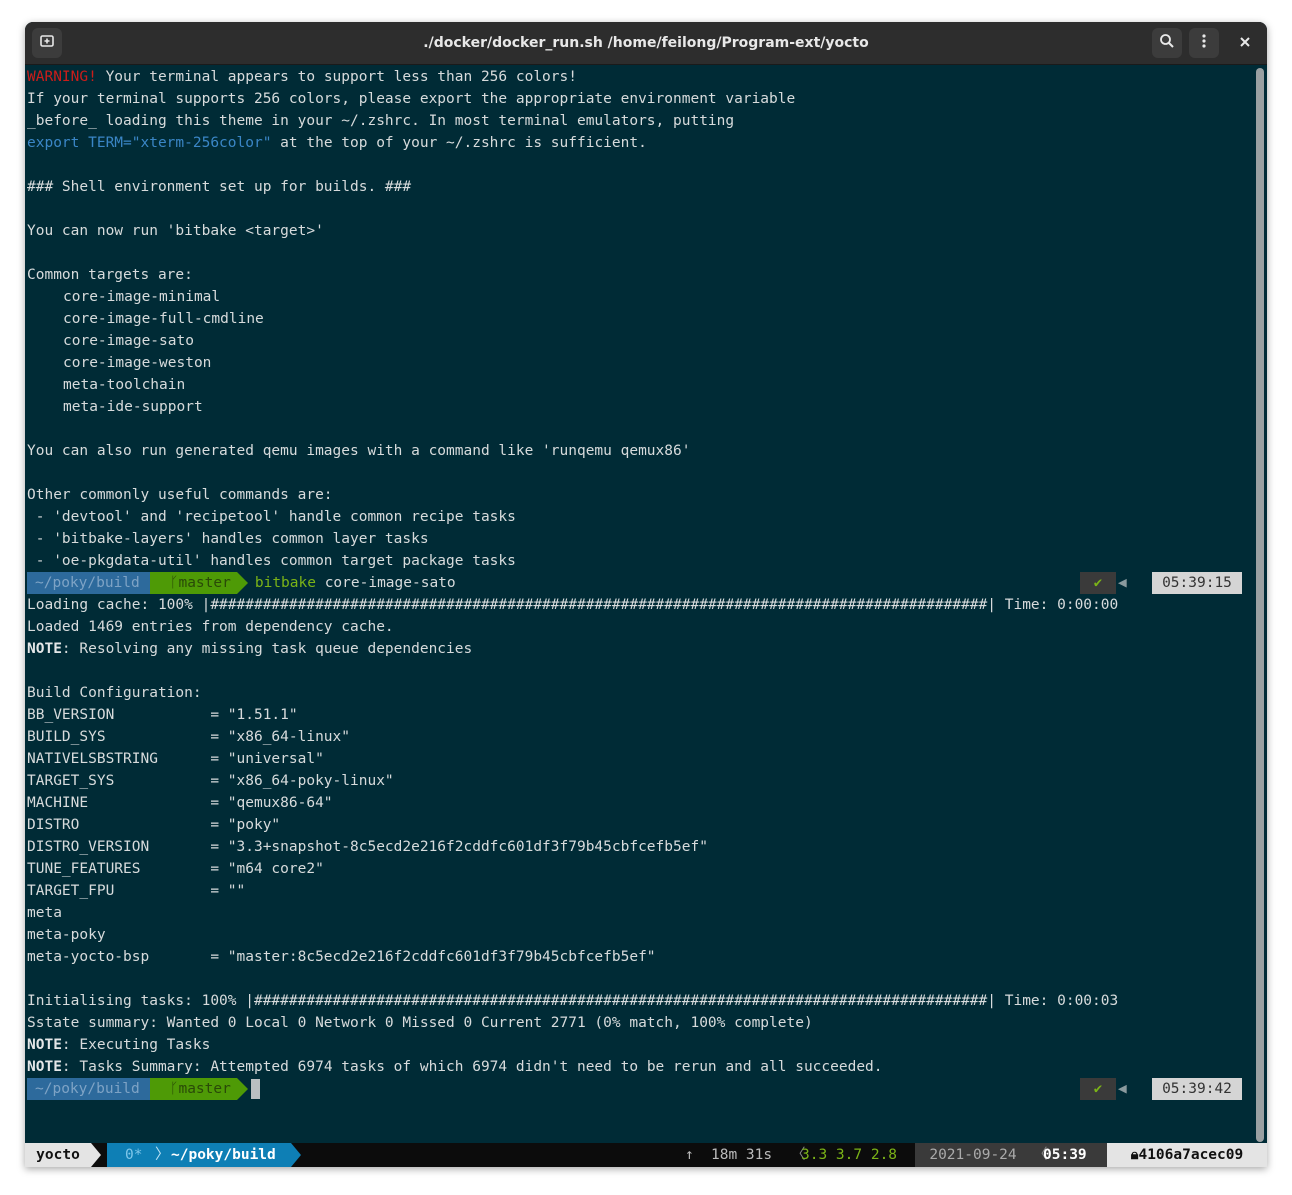 The height and width of the screenshot is (1195, 1292). I want to click on output-line: Other commonly useful commands are:, so click(180, 495).